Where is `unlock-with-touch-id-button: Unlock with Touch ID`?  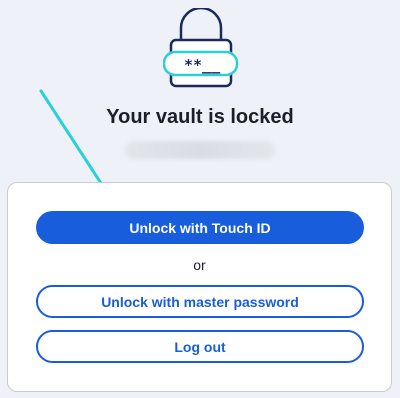
unlock-with-touch-id-button: Unlock with Touch ID is located at coordinates (200, 227).